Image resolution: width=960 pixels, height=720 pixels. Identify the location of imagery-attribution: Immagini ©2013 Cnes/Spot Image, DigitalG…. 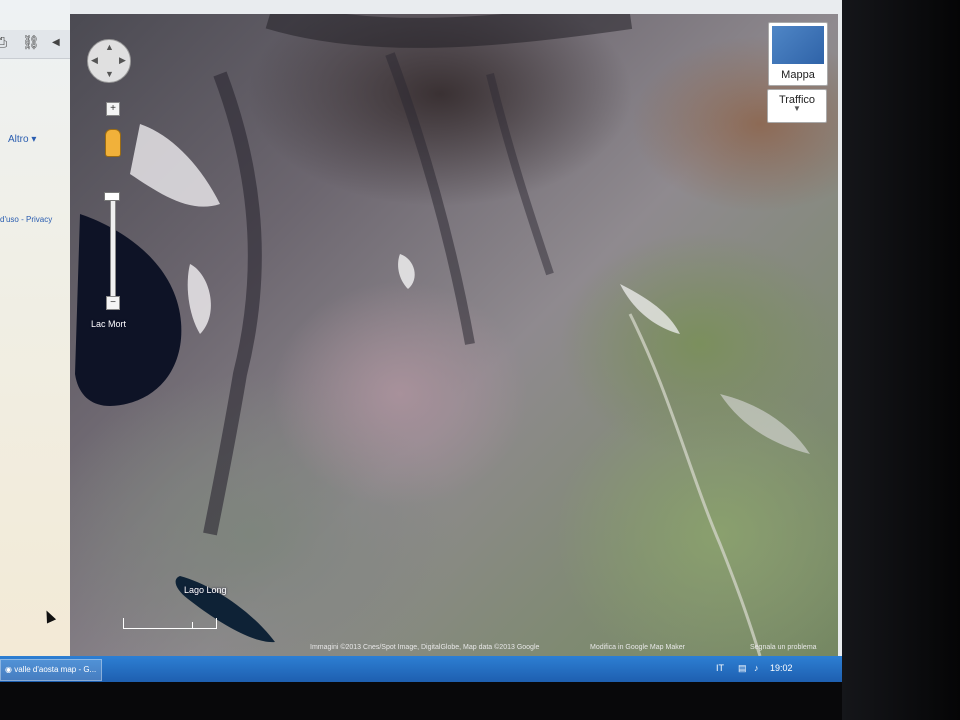
(425, 647).